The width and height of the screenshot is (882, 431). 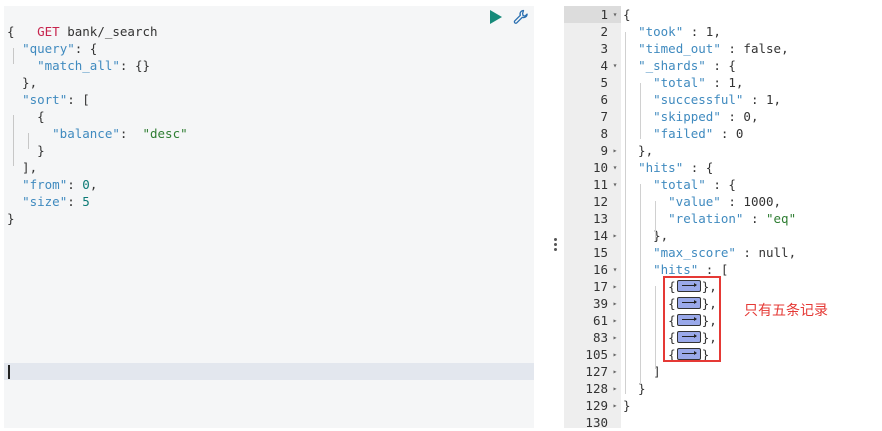 What do you see at coordinates (600, 337) in the screenshot?
I see `line-number: 83` at bounding box center [600, 337].